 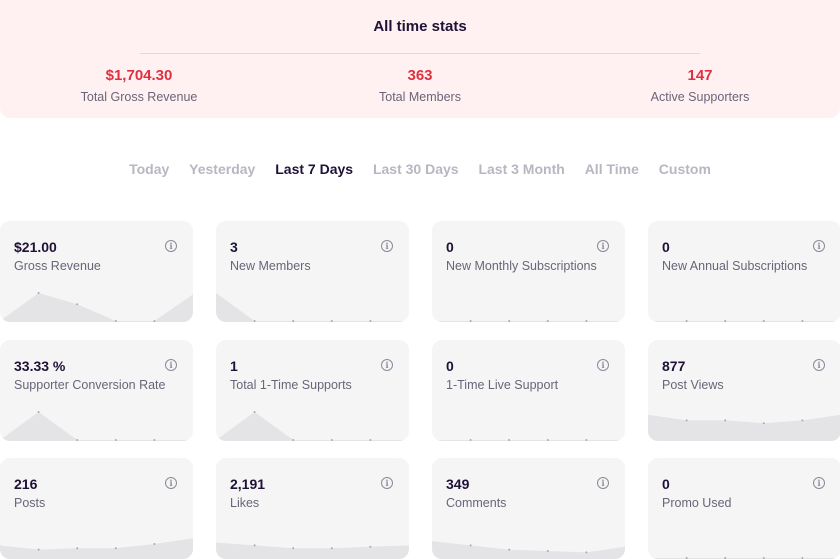 What do you see at coordinates (234, 247) in the screenshot?
I see `card-value: 3` at bounding box center [234, 247].